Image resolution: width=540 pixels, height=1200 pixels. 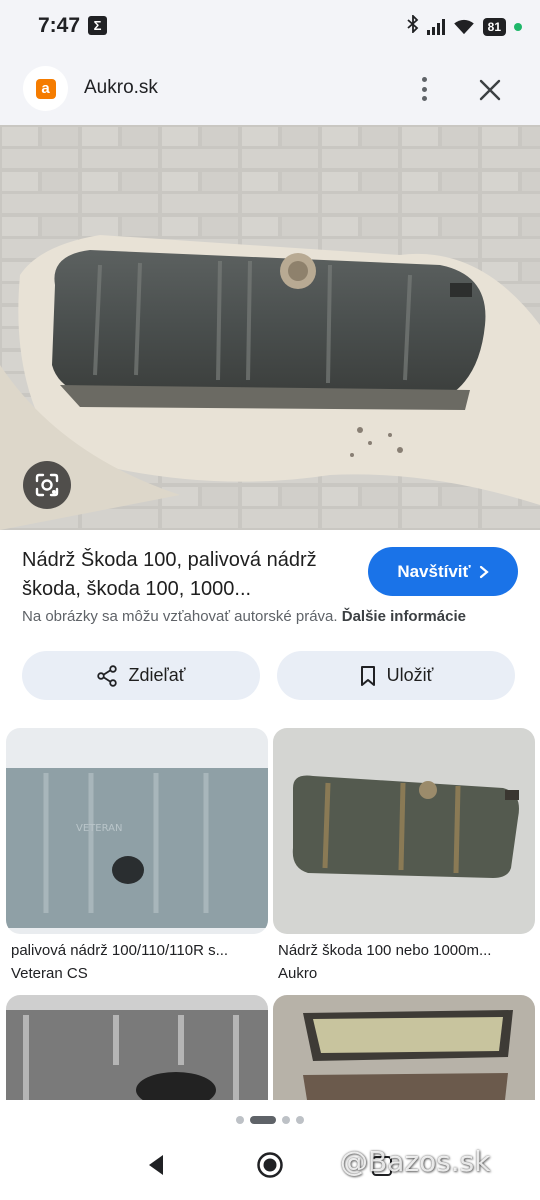 I want to click on share-button-label: Zdieľať, so click(x=157, y=675).